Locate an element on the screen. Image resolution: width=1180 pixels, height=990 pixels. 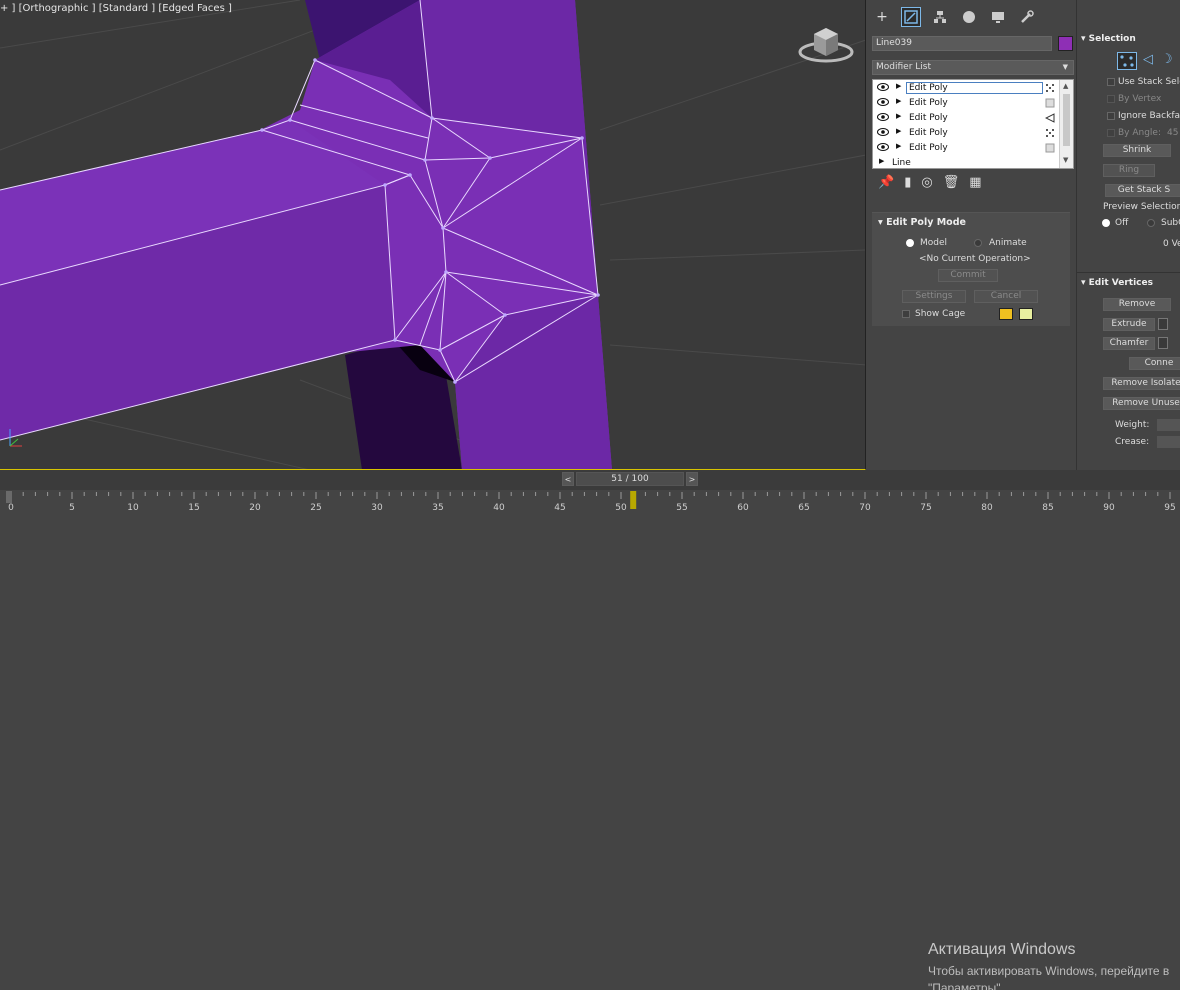
rollout-title-text: Edit Poly Mode is located at coordinates (926, 222).